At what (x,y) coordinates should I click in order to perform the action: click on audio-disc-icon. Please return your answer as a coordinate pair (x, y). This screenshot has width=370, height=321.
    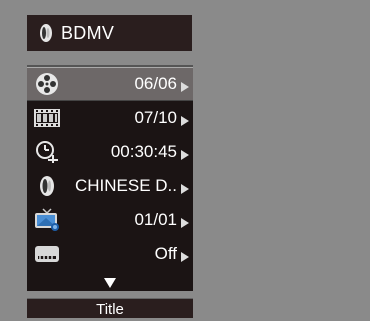
    Looking at the image, I should click on (46, 33).